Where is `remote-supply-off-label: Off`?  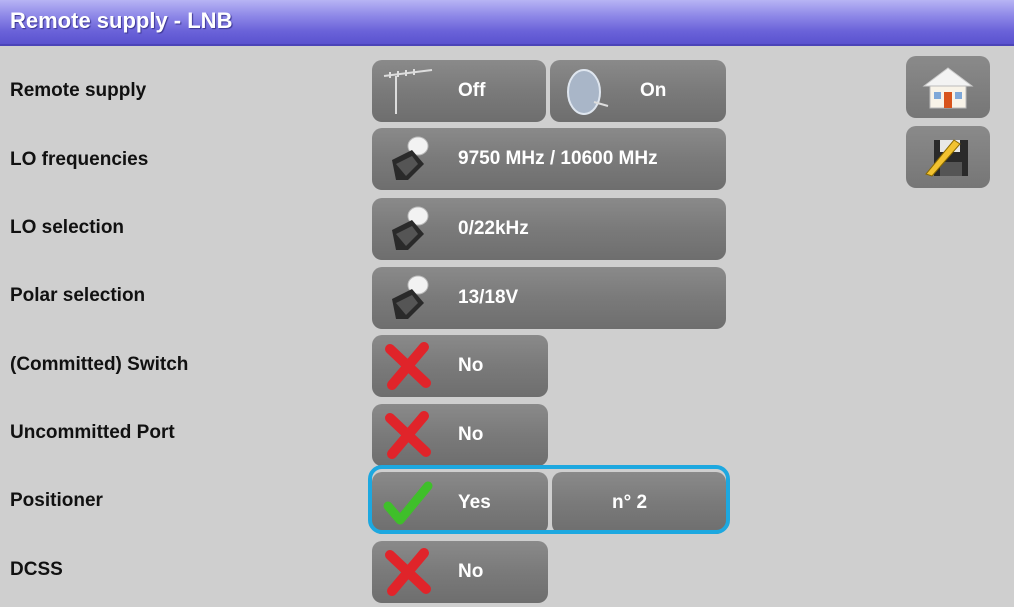
remote-supply-off-label: Off is located at coordinates (472, 90).